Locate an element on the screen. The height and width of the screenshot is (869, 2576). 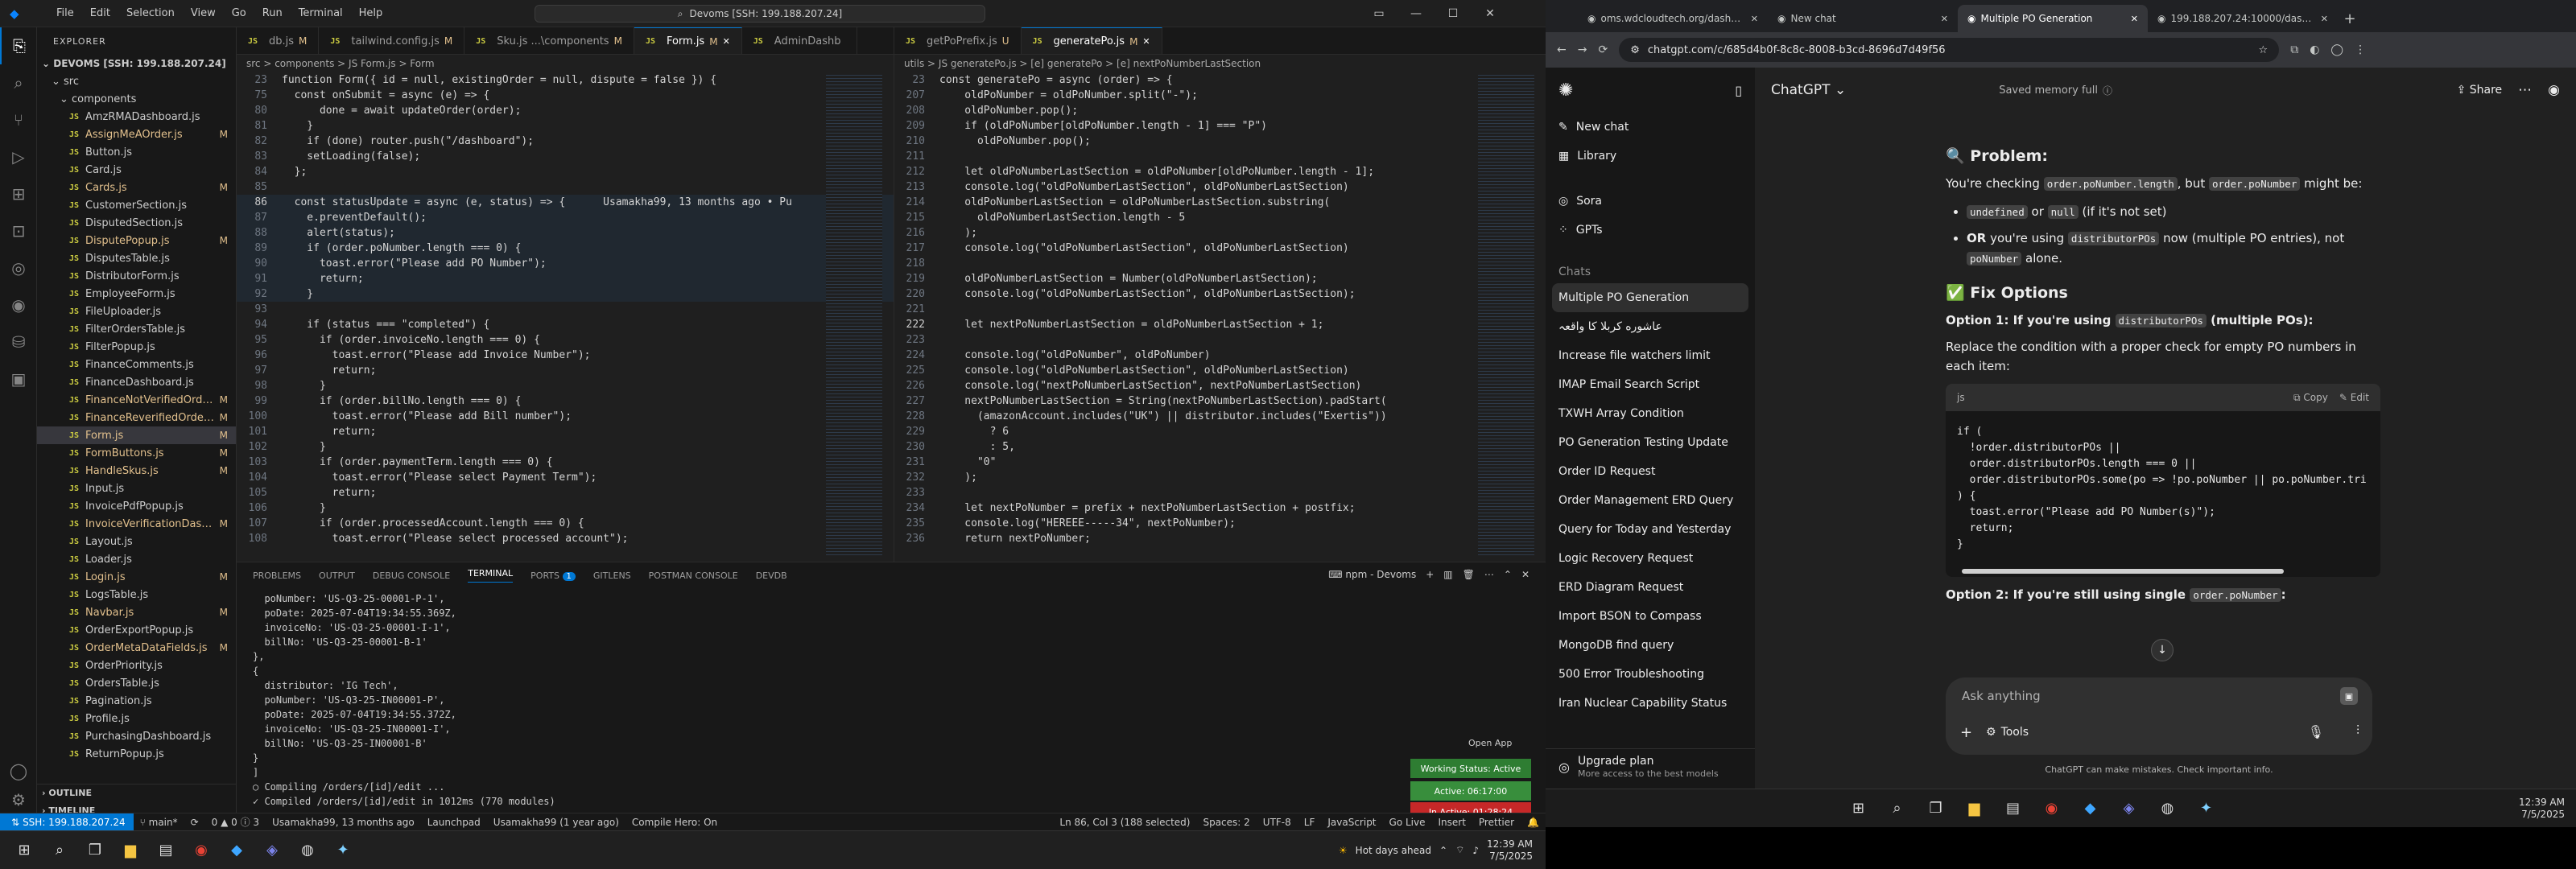
file-item: JS AssignMeAOrder.js M is located at coordinates (136, 134).